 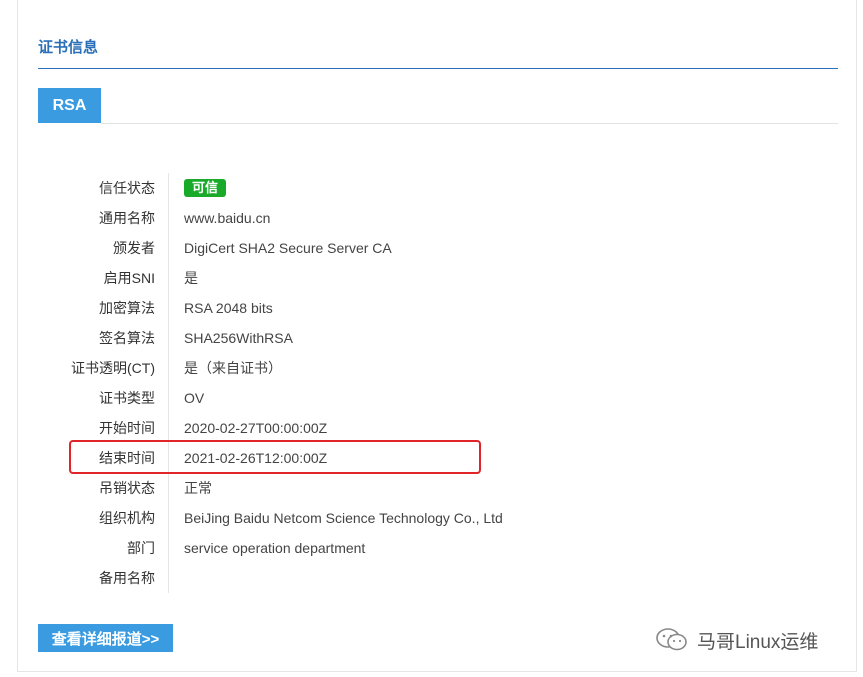 What do you see at coordinates (105, 638) in the screenshot?
I see `view-detail-report-button: 查看详细报道>>` at bounding box center [105, 638].